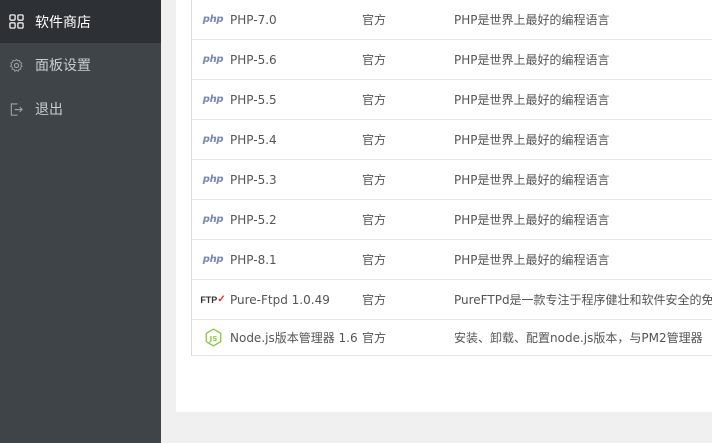 The width and height of the screenshot is (712, 443). I want to click on software-name-cell: php PHP-7.0, so click(277, 20).